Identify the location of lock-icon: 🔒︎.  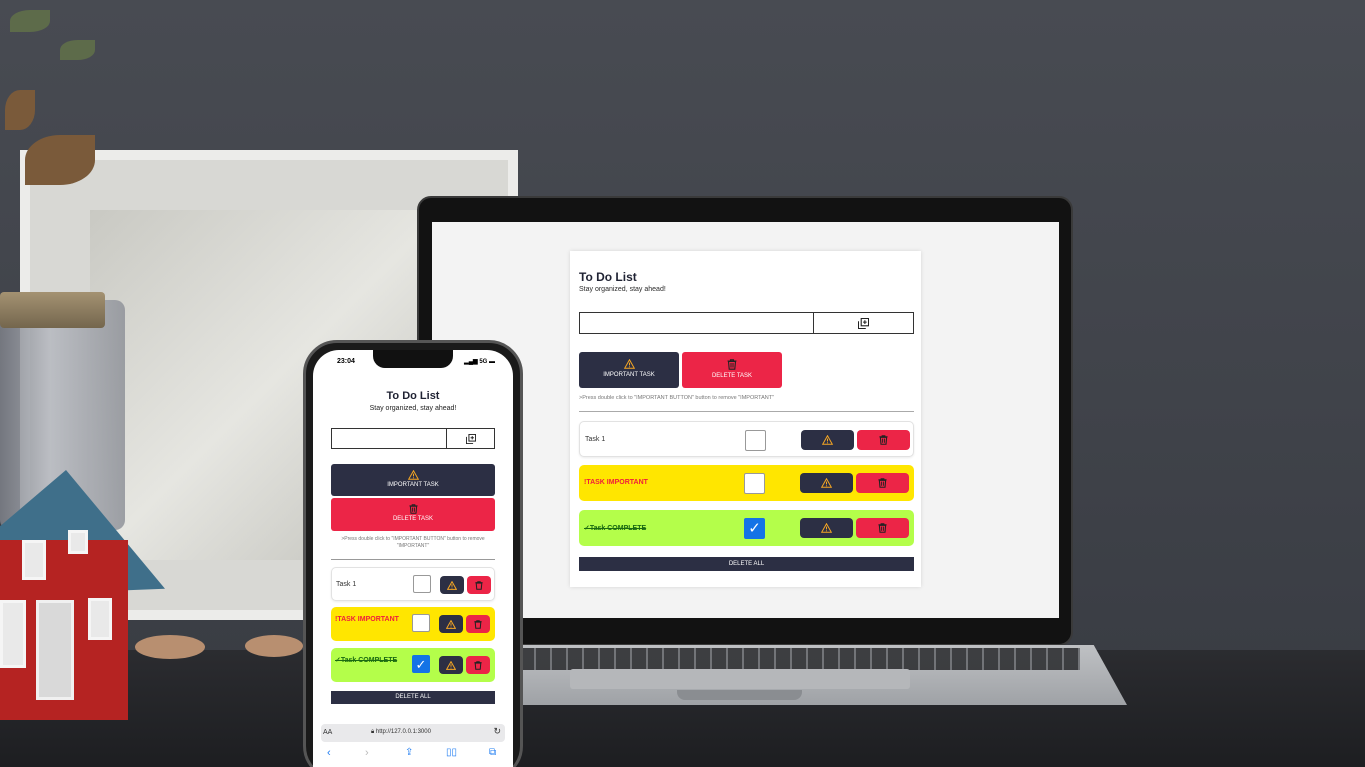
(373, 732).